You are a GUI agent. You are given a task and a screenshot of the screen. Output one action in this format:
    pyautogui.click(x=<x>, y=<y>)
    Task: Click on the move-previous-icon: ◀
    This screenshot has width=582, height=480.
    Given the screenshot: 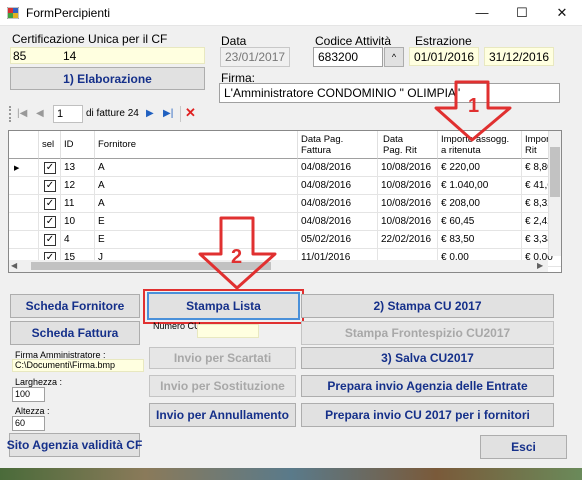 What is the action you would take?
    pyautogui.click(x=40, y=113)
    